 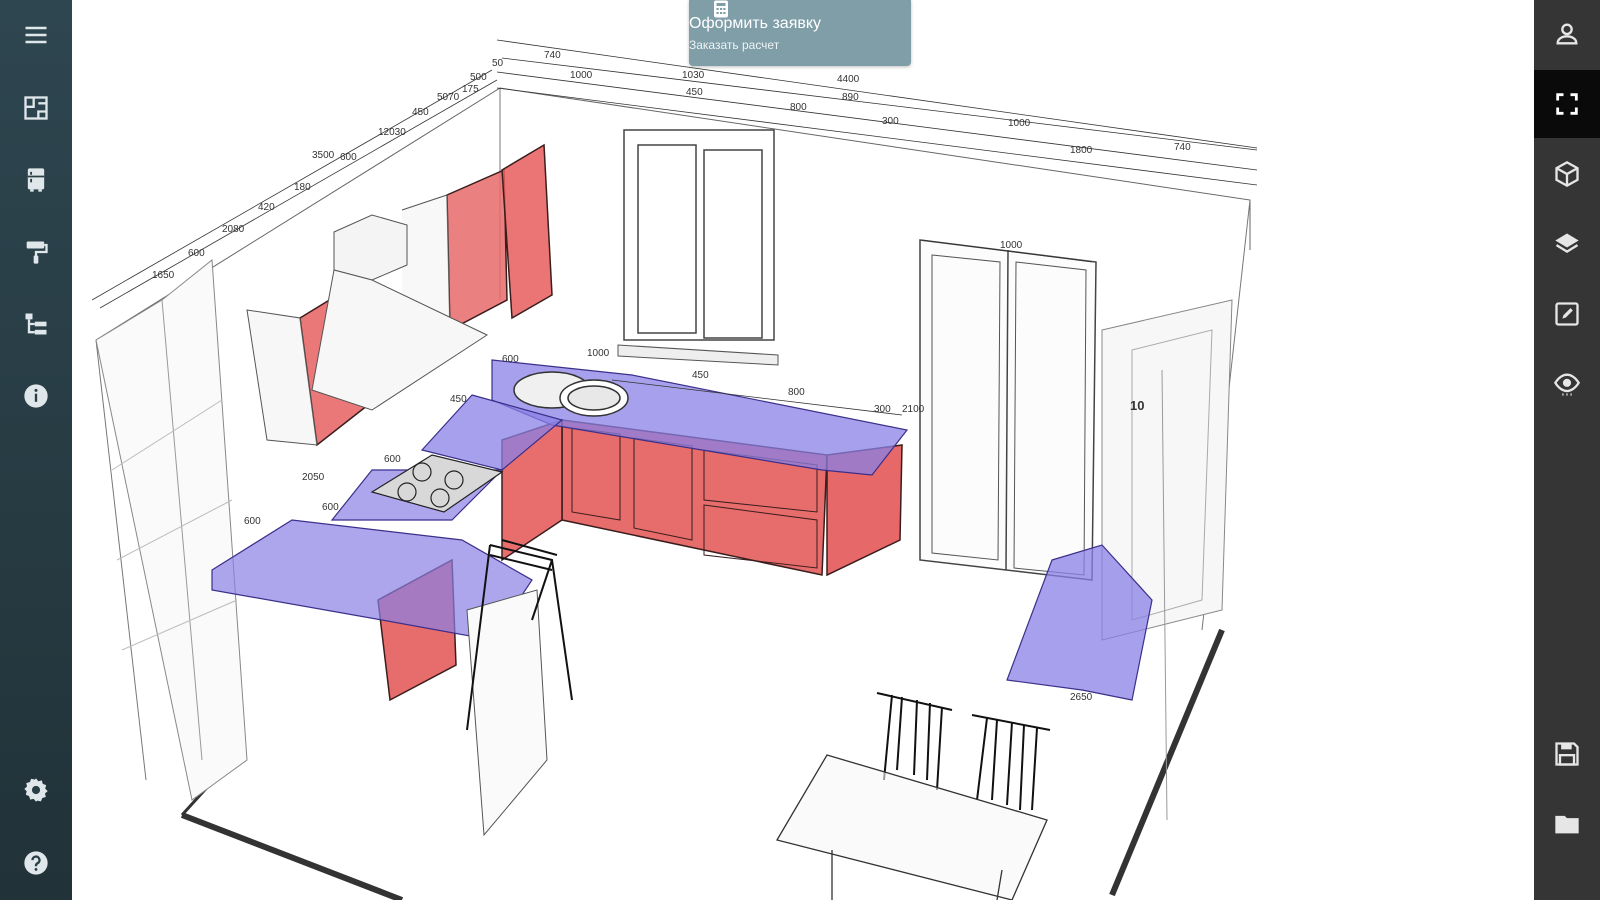 What do you see at coordinates (598, 353) in the screenshot?
I see `dim-window-1: 1000` at bounding box center [598, 353].